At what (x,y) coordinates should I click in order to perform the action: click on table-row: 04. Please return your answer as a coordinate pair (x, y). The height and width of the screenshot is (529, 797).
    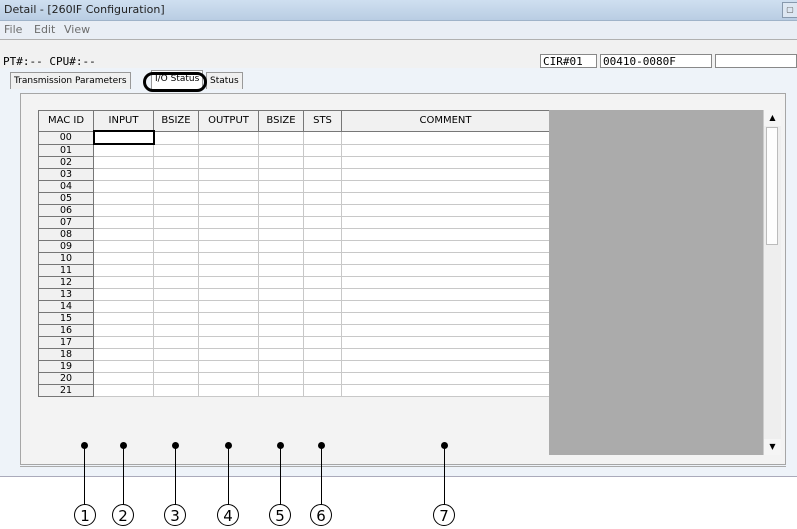
    Looking at the image, I should click on (294, 186).